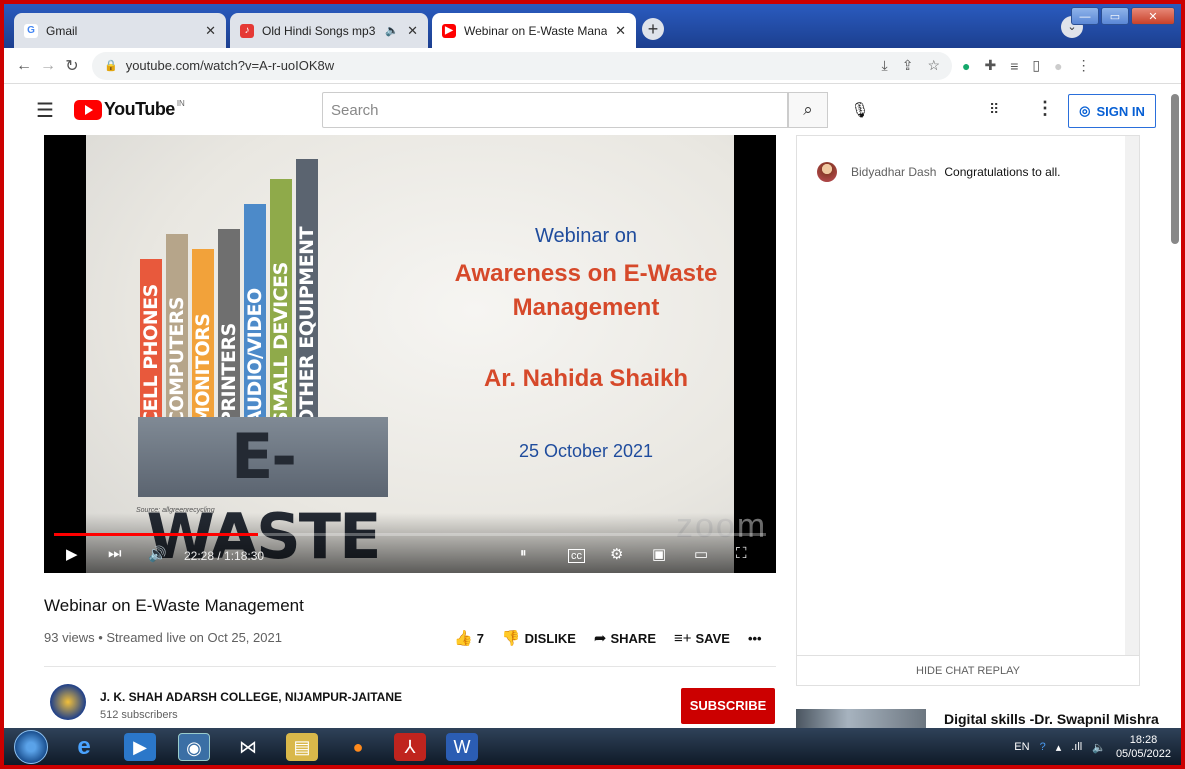 Image resolution: width=1185 pixels, height=769 pixels. I want to click on settings-more-icon: ⋮, so click(1045, 108).